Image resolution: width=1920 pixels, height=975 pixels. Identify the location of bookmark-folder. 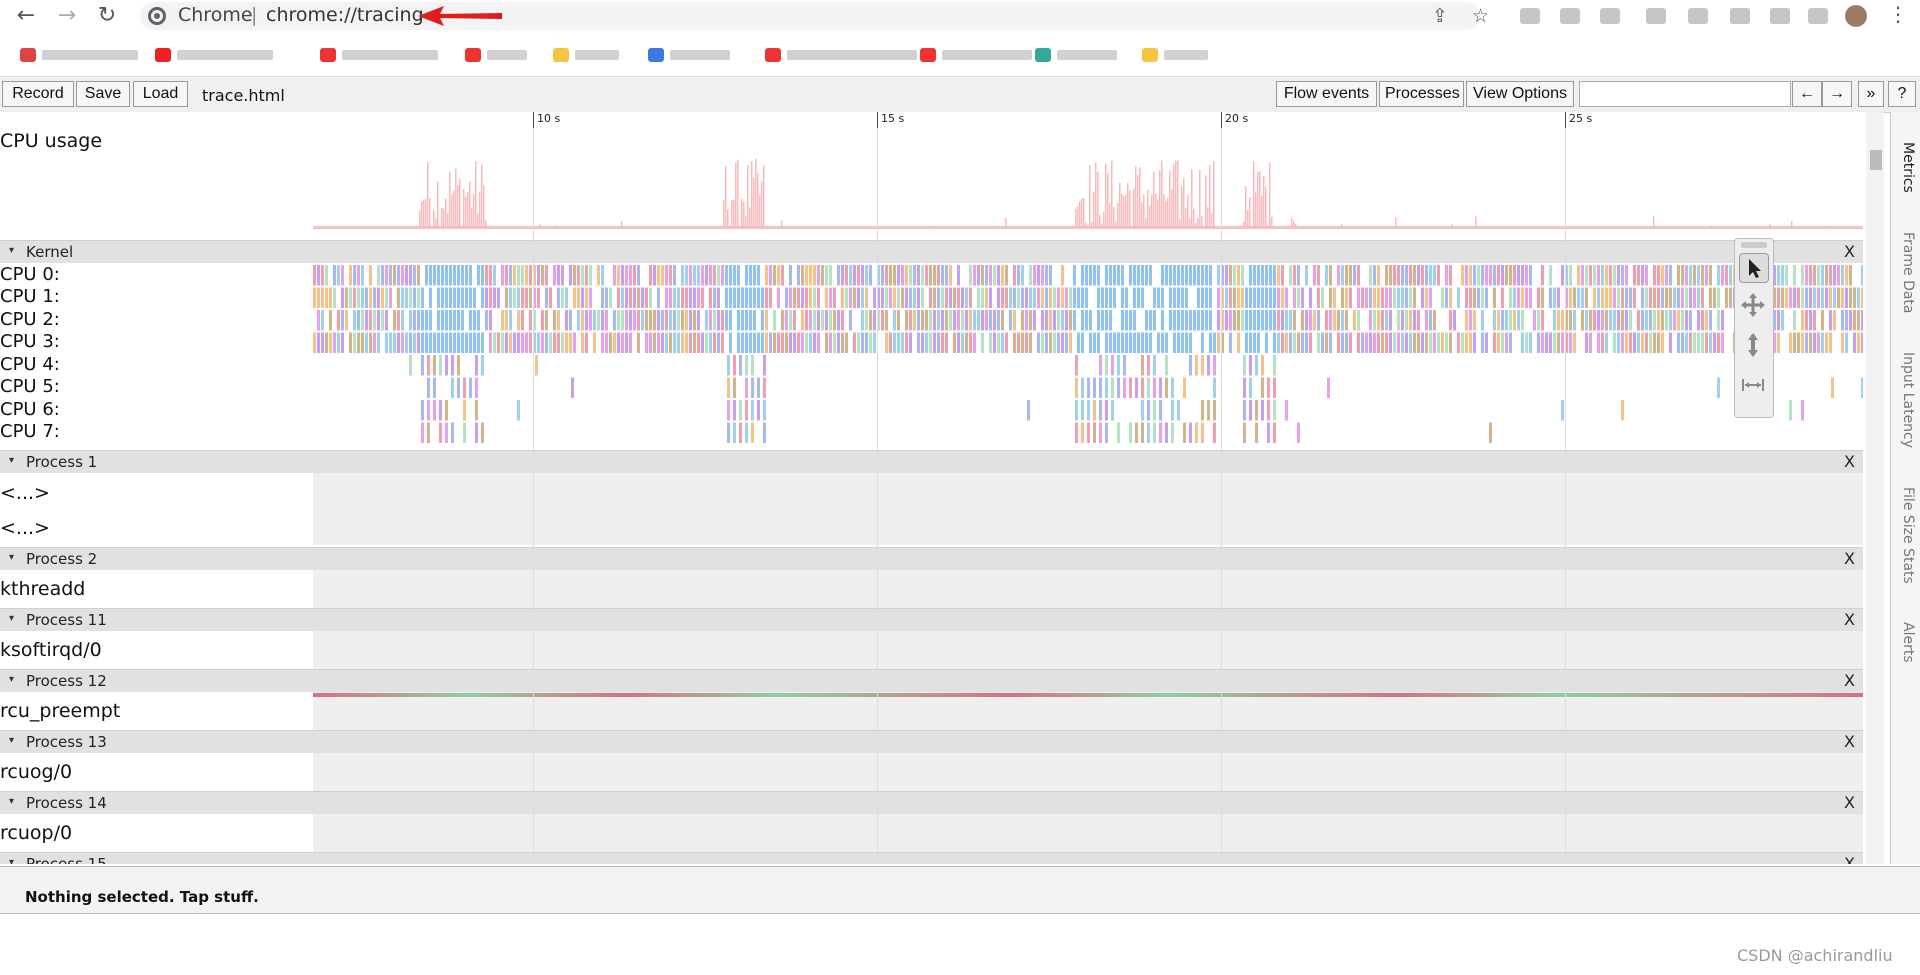
(1212, 55).